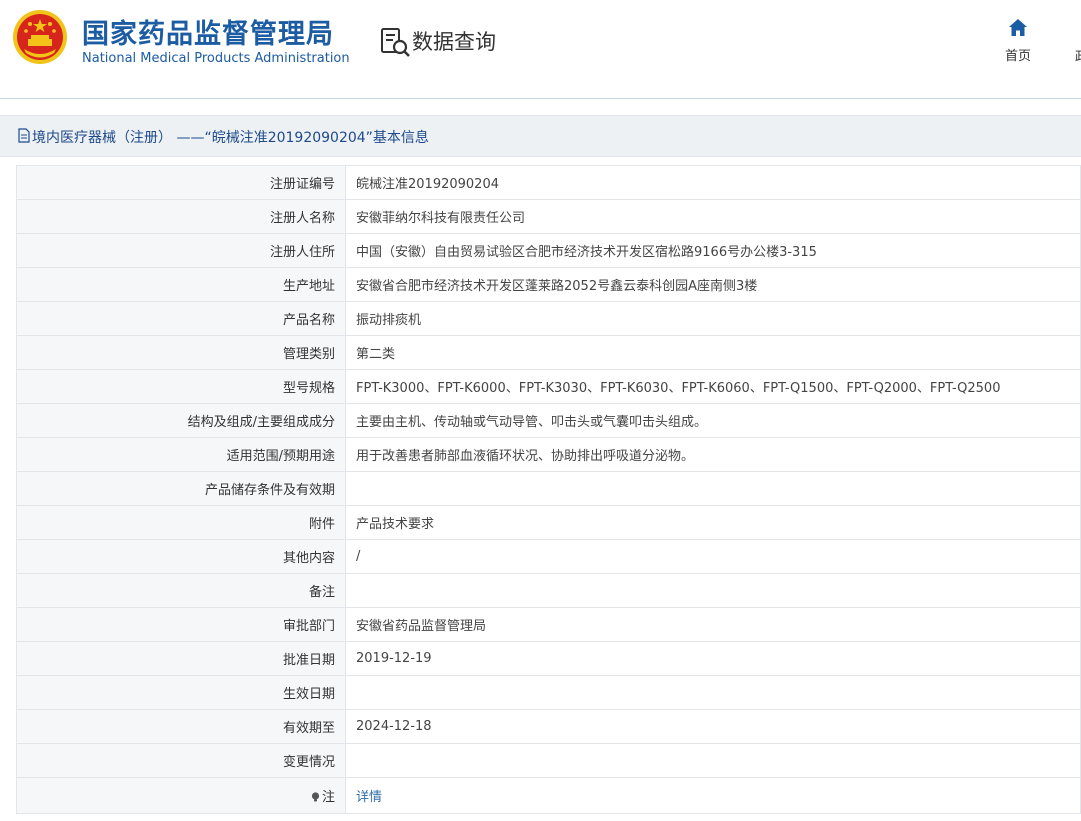 This screenshot has height=821, width=1081. Describe the element at coordinates (181, 726) in the screenshot. I see `field-label: 有效期至` at that location.